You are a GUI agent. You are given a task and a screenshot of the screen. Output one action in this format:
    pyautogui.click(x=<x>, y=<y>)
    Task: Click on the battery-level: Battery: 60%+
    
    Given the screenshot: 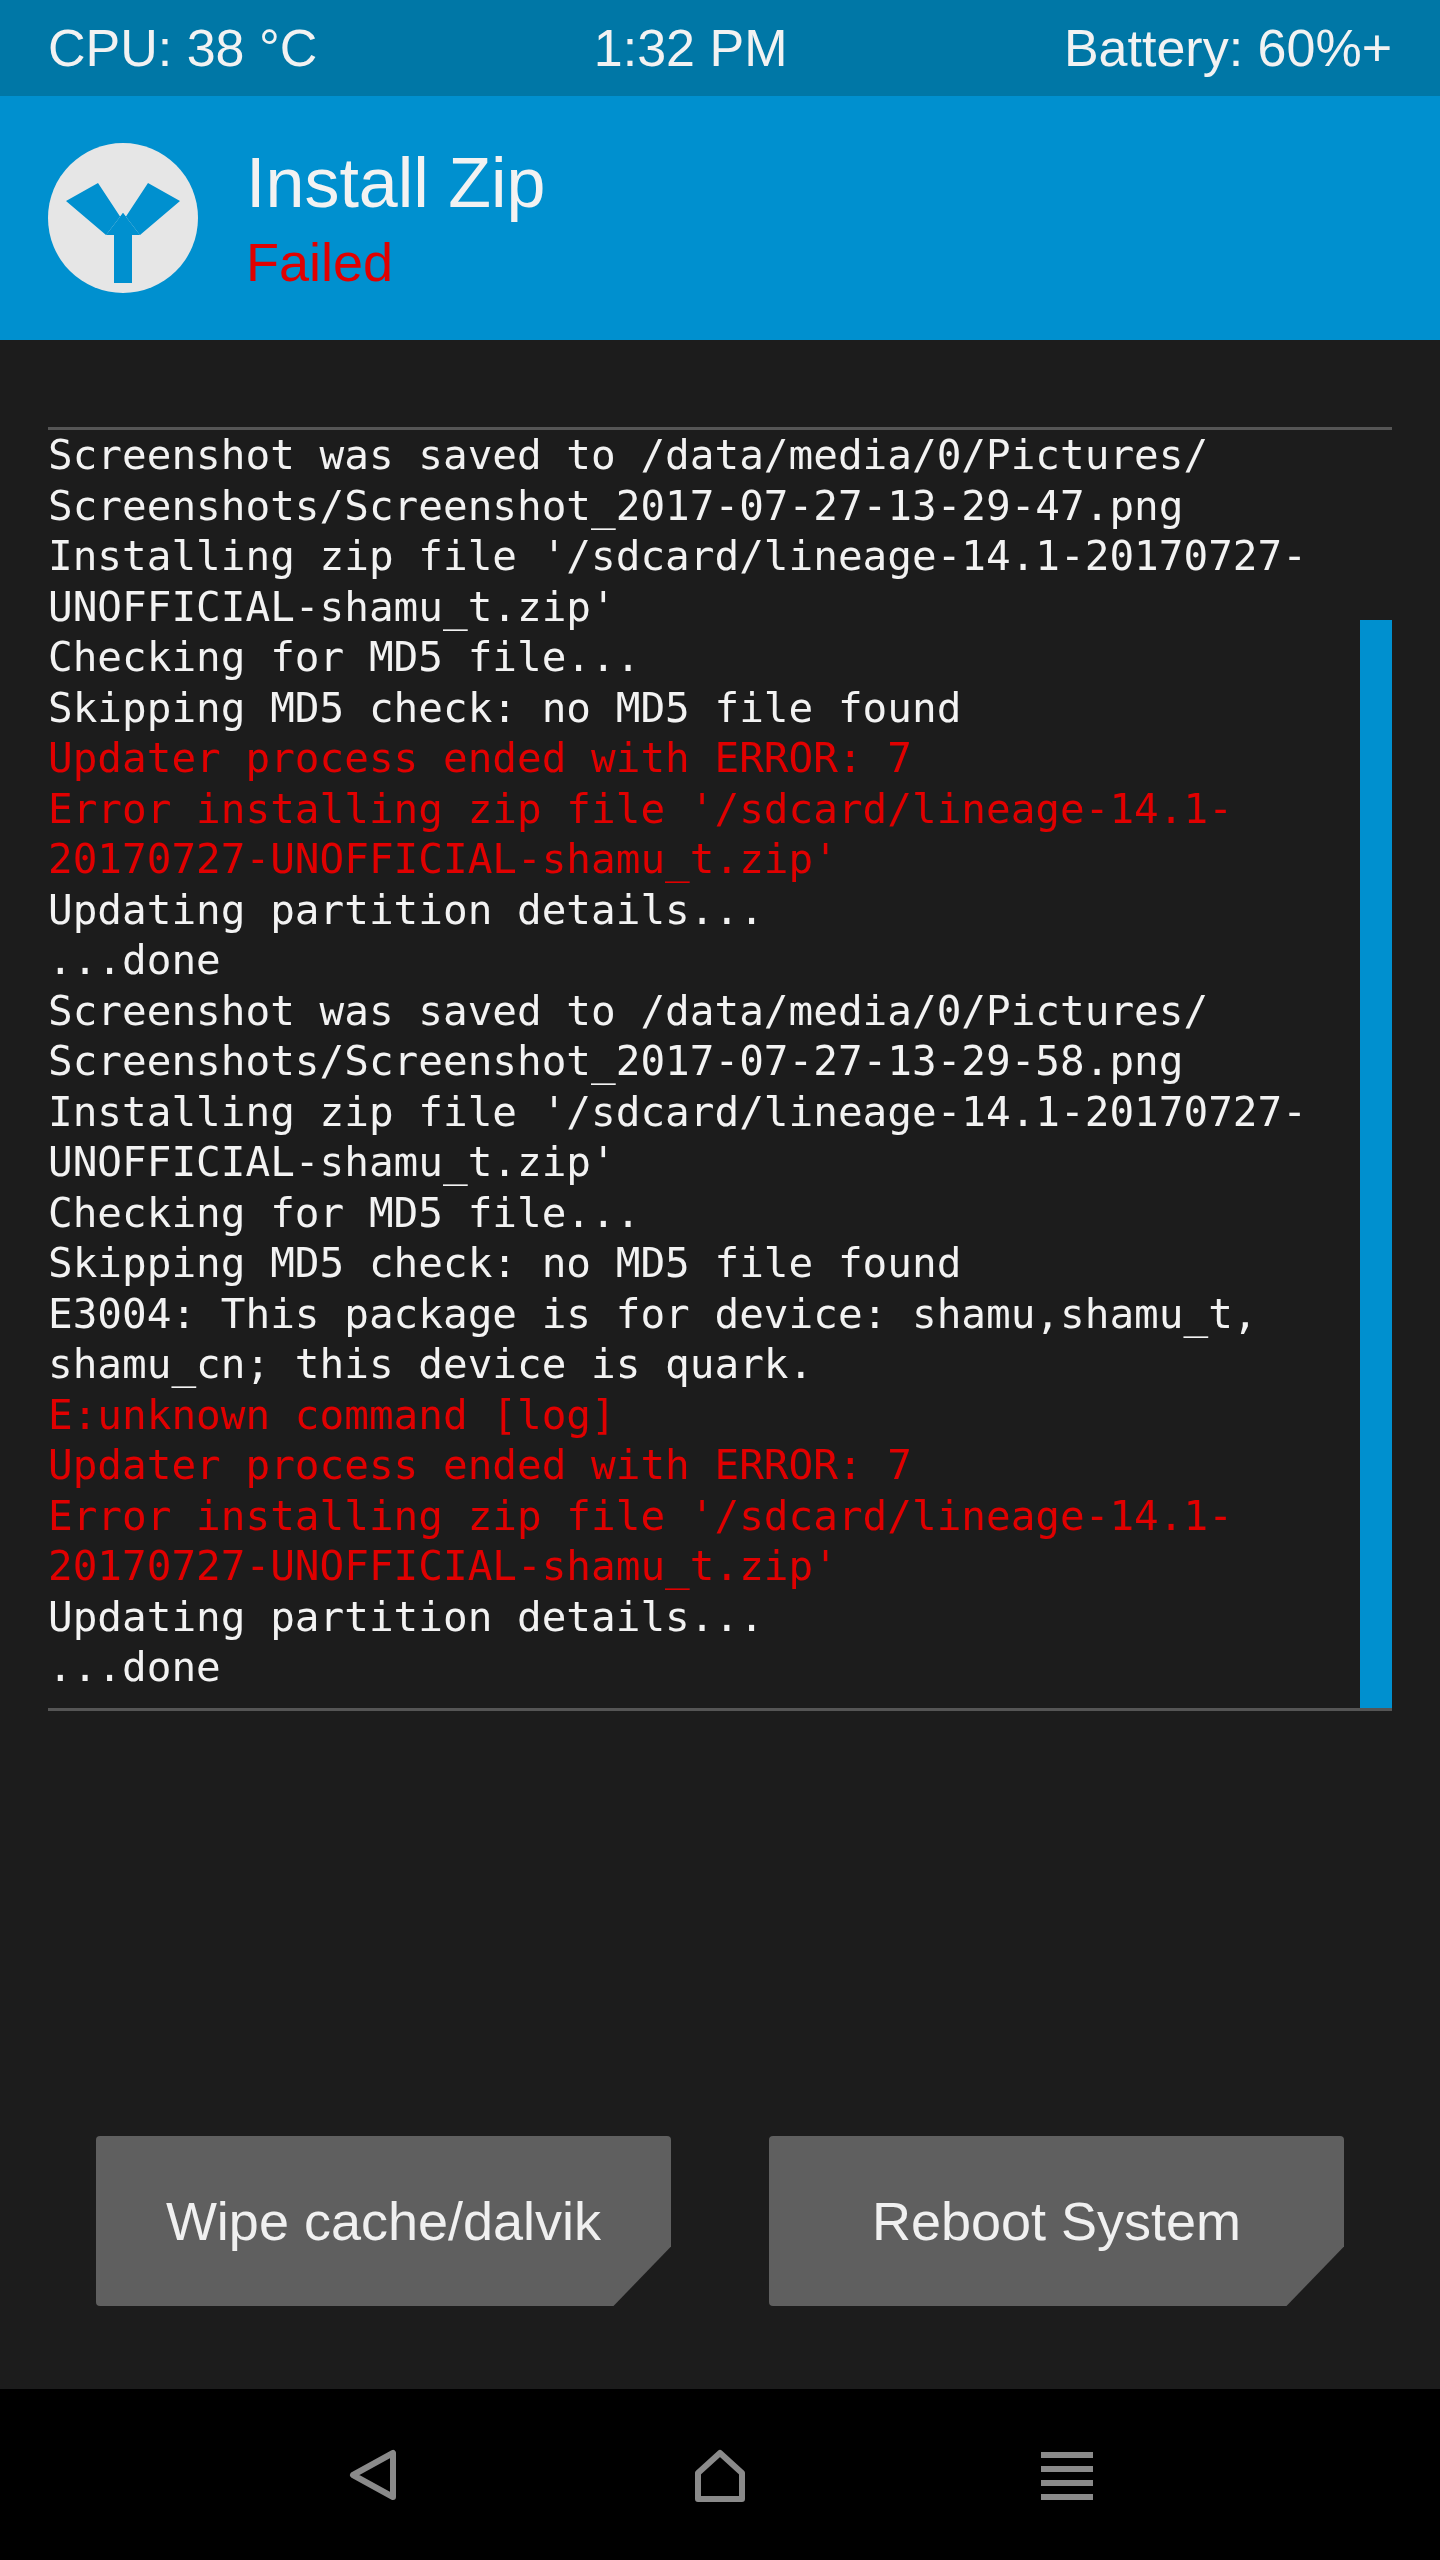 What is the action you would take?
    pyautogui.click(x=1227, y=48)
    